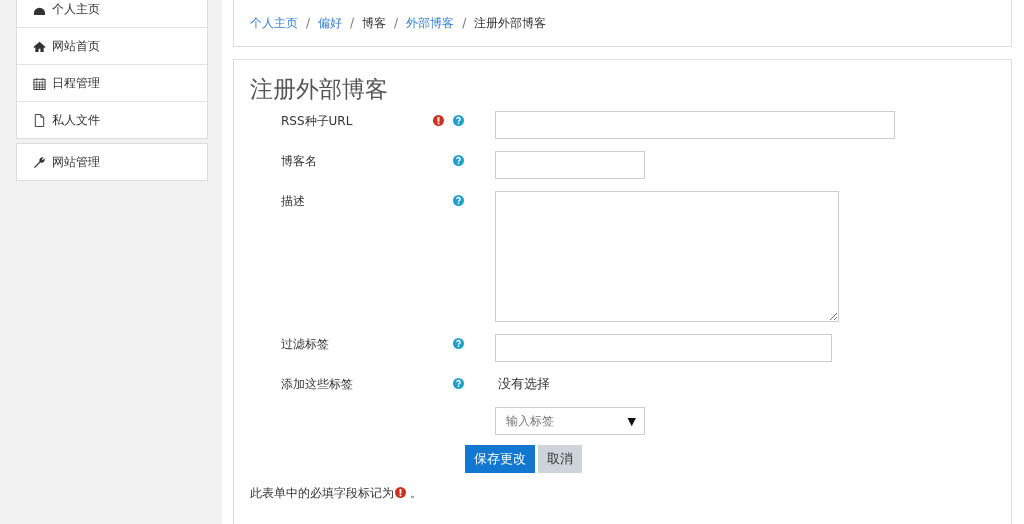 The height and width of the screenshot is (524, 1024). Describe the element at coordinates (430, 23) in the screenshot. I see `breadcrumb-link: 外部博客` at that location.